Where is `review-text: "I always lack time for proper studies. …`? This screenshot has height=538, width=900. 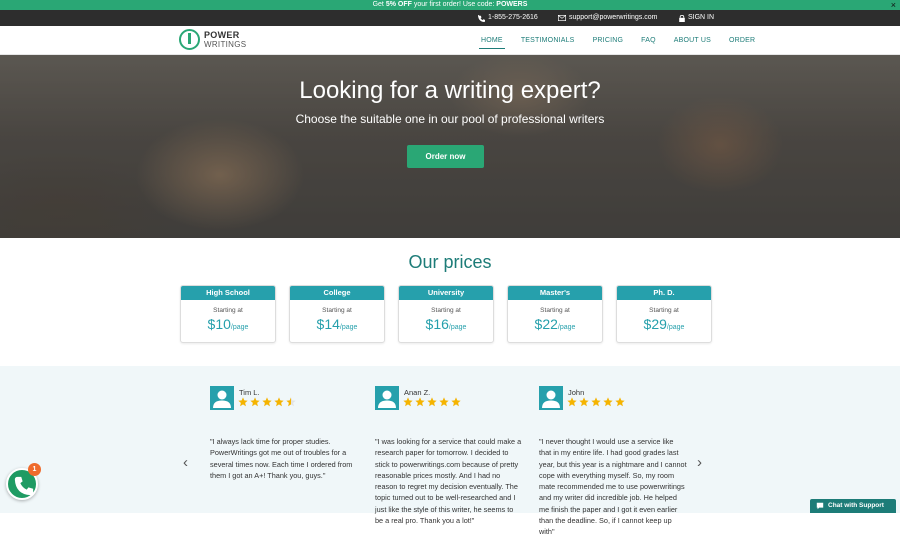 review-text: "I always lack time for proper studies. … is located at coordinates (281, 458).